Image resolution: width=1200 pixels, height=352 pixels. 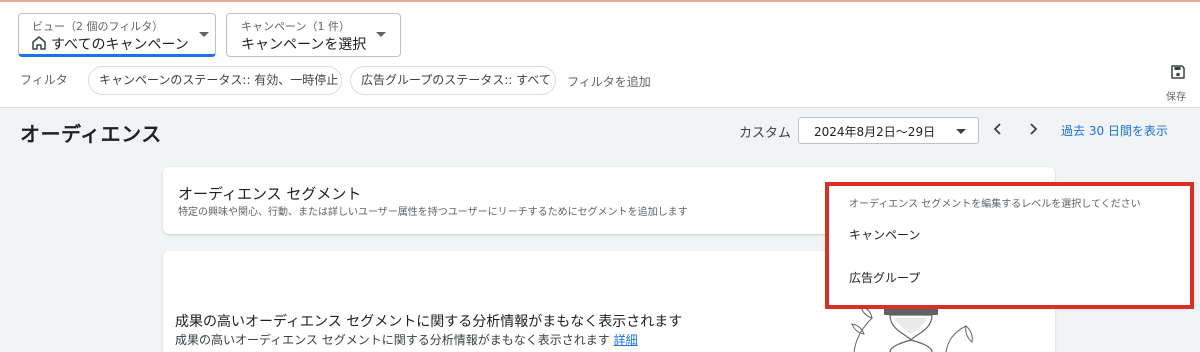 I want to click on filter-label: フィルタ, so click(x=44, y=80).